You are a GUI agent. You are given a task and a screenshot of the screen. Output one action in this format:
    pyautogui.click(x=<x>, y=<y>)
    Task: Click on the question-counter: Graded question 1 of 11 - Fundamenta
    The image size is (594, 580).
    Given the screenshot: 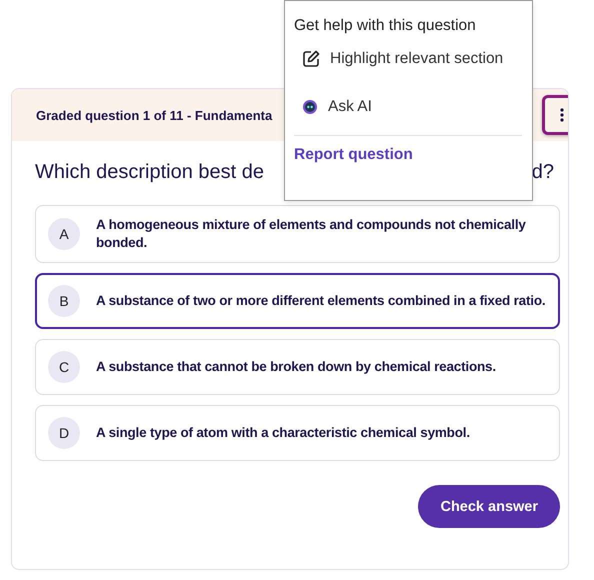 What is the action you would take?
    pyautogui.click(x=154, y=115)
    